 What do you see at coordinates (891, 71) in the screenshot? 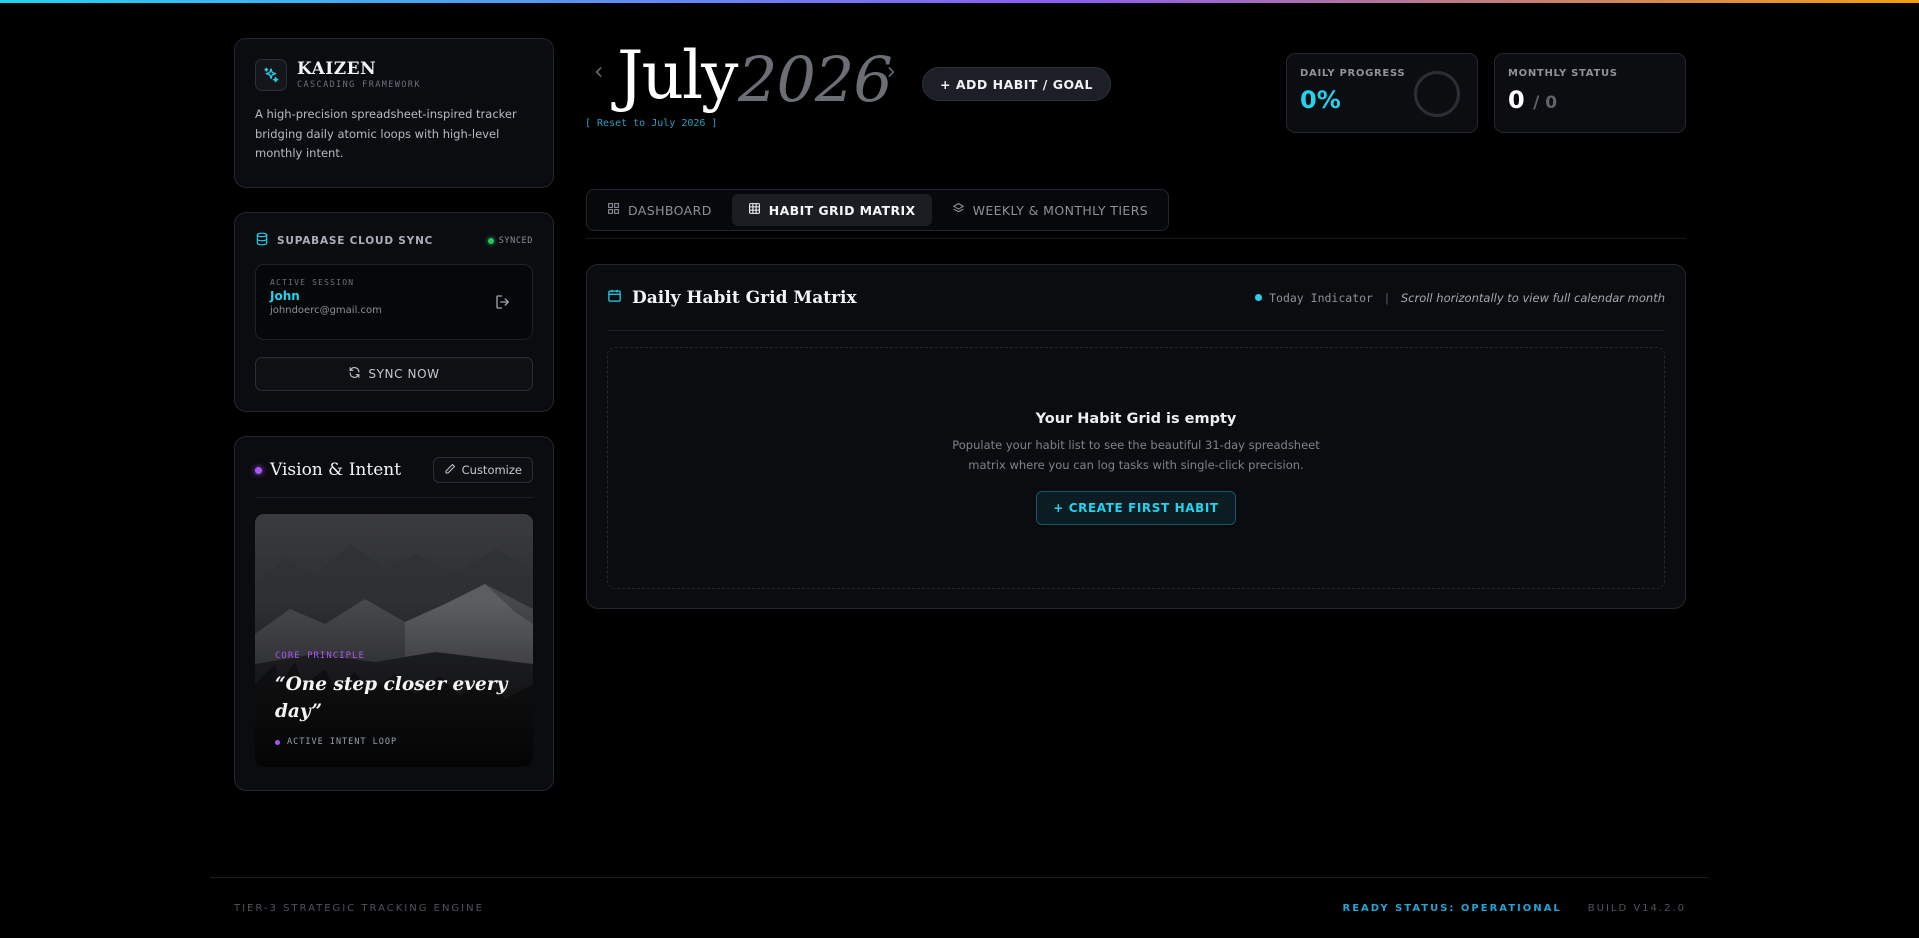
I see `next-month-icon` at bounding box center [891, 71].